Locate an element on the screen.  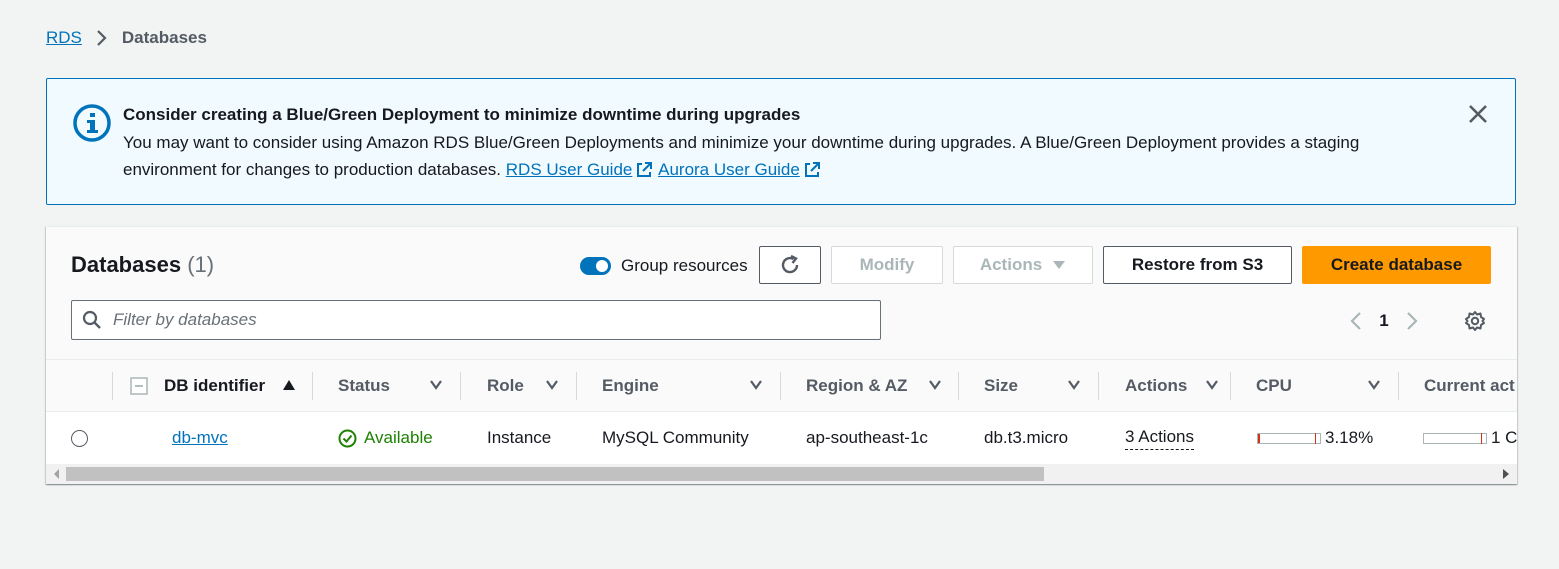
column-status: Status is located at coordinates (391, 386).